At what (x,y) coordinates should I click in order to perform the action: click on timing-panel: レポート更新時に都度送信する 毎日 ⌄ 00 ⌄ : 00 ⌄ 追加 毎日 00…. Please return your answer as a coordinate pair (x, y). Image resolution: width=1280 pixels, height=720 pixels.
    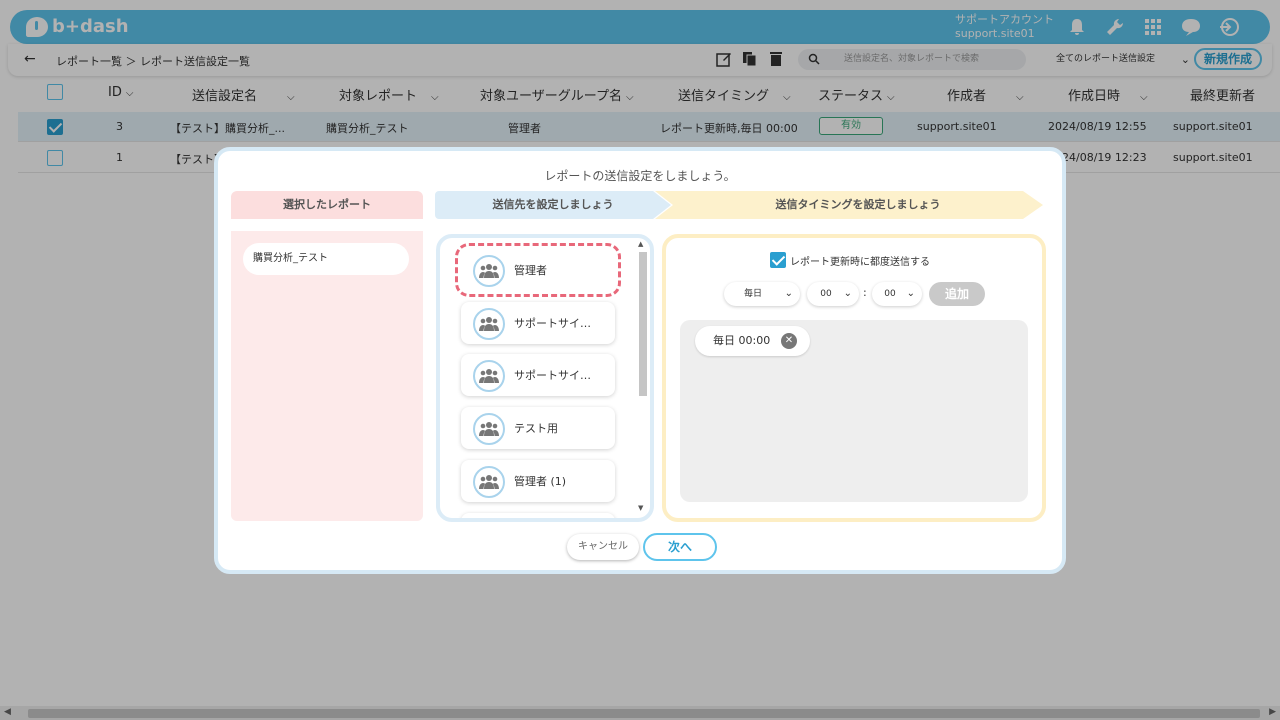
    Looking at the image, I should click on (854, 378).